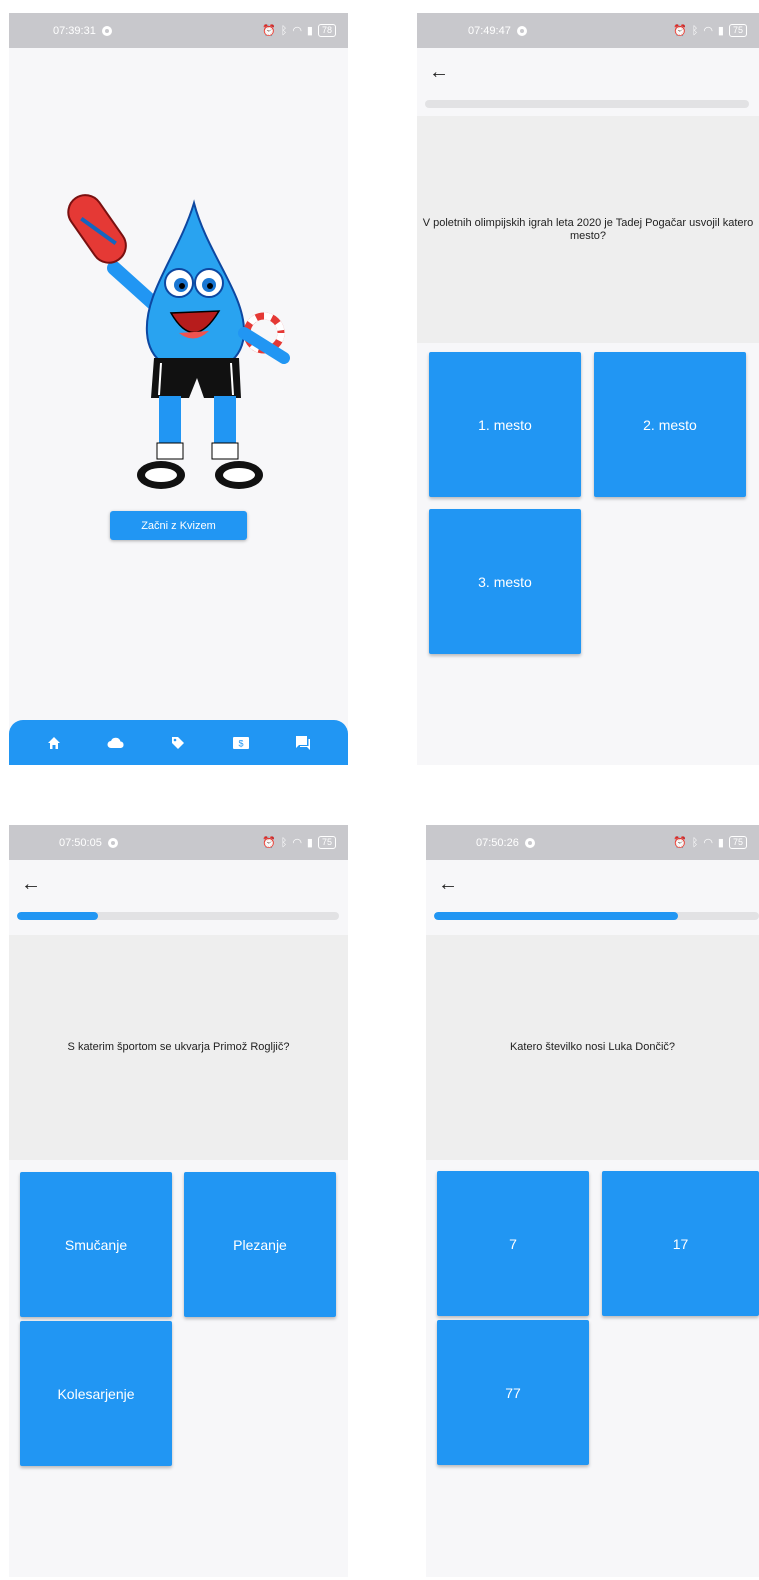 The image size is (759, 1580). What do you see at coordinates (505, 581) in the screenshot?
I see `answer-button-3: 3. mesto` at bounding box center [505, 581].